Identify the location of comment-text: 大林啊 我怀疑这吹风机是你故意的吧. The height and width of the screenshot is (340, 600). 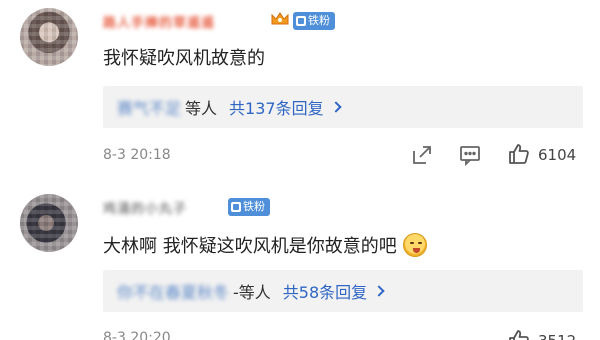
(265, 245).